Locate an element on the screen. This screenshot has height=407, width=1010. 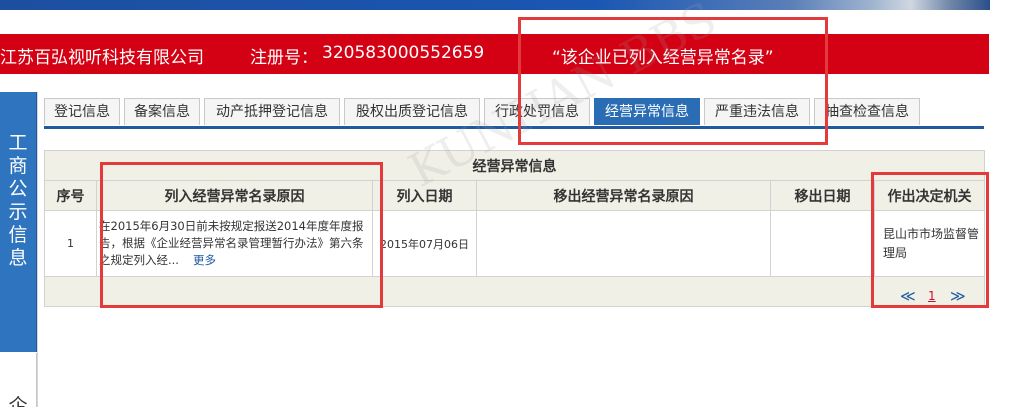
tab-administrative-penalty: 行政处罚信息 is located at coordinates (537, 111).